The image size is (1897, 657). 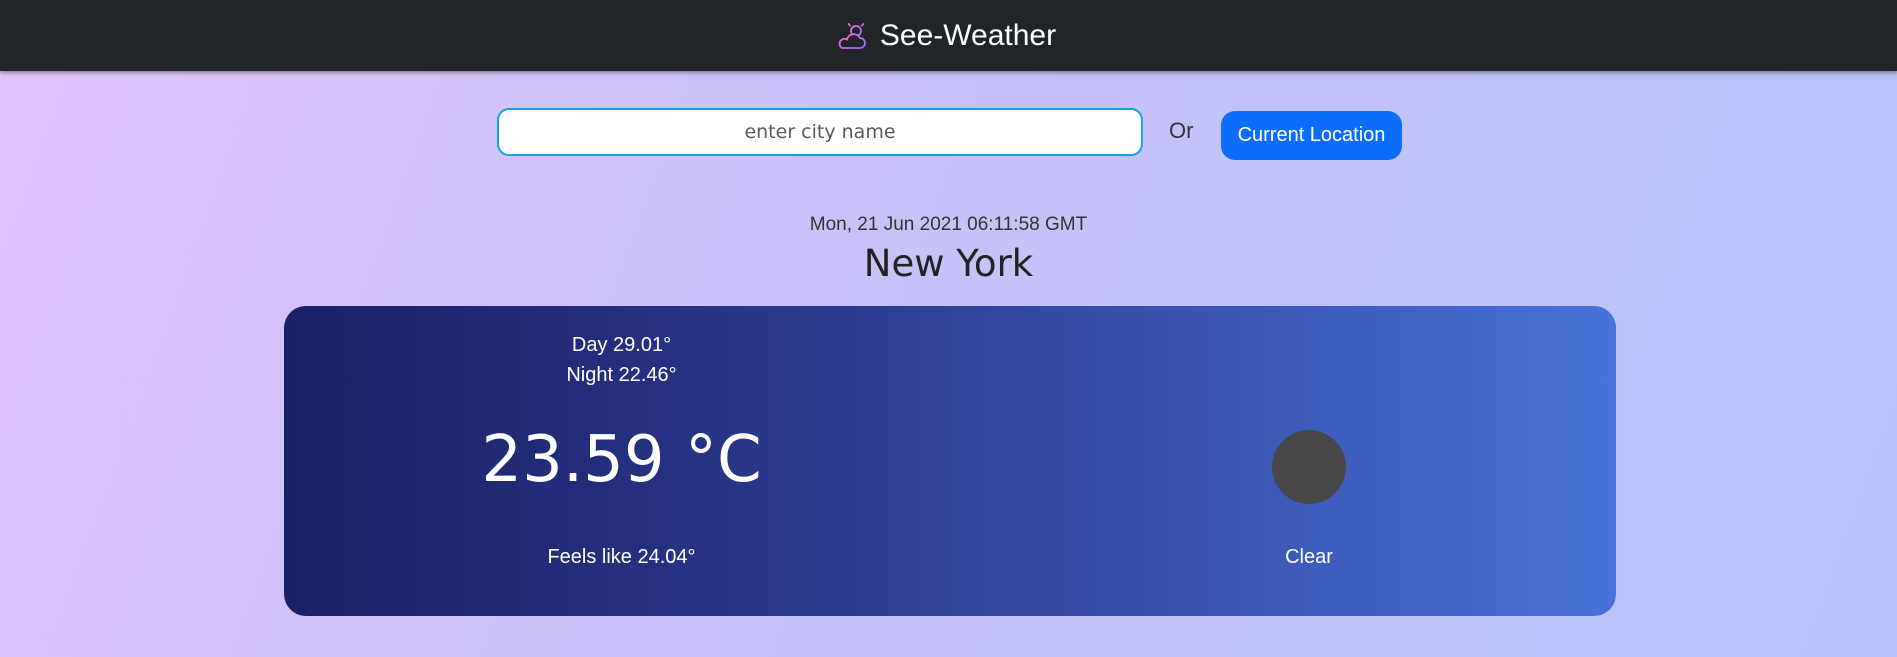 I want to click on city-name: New York, so click(x=948, y=263).